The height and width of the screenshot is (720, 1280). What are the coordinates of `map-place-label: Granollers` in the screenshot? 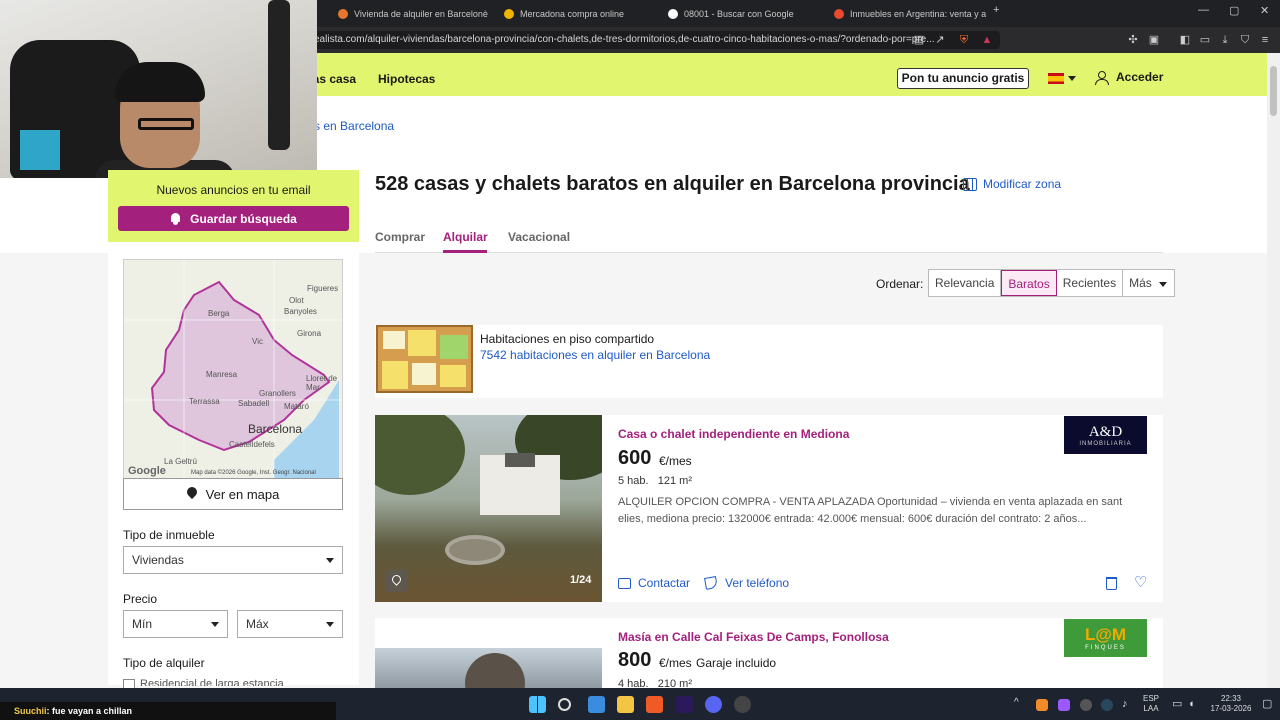 It's located at (277, 393).